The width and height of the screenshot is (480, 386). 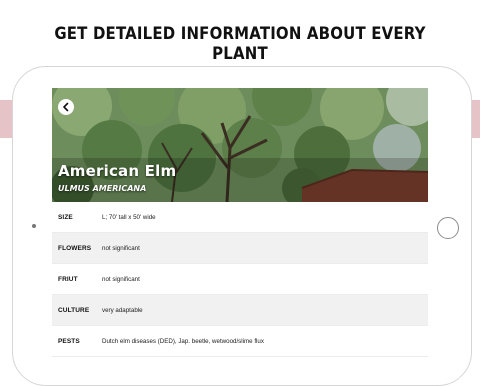 I want to click on detail-row-fruit: FRIUT not significant, so click(x=240, y=279).